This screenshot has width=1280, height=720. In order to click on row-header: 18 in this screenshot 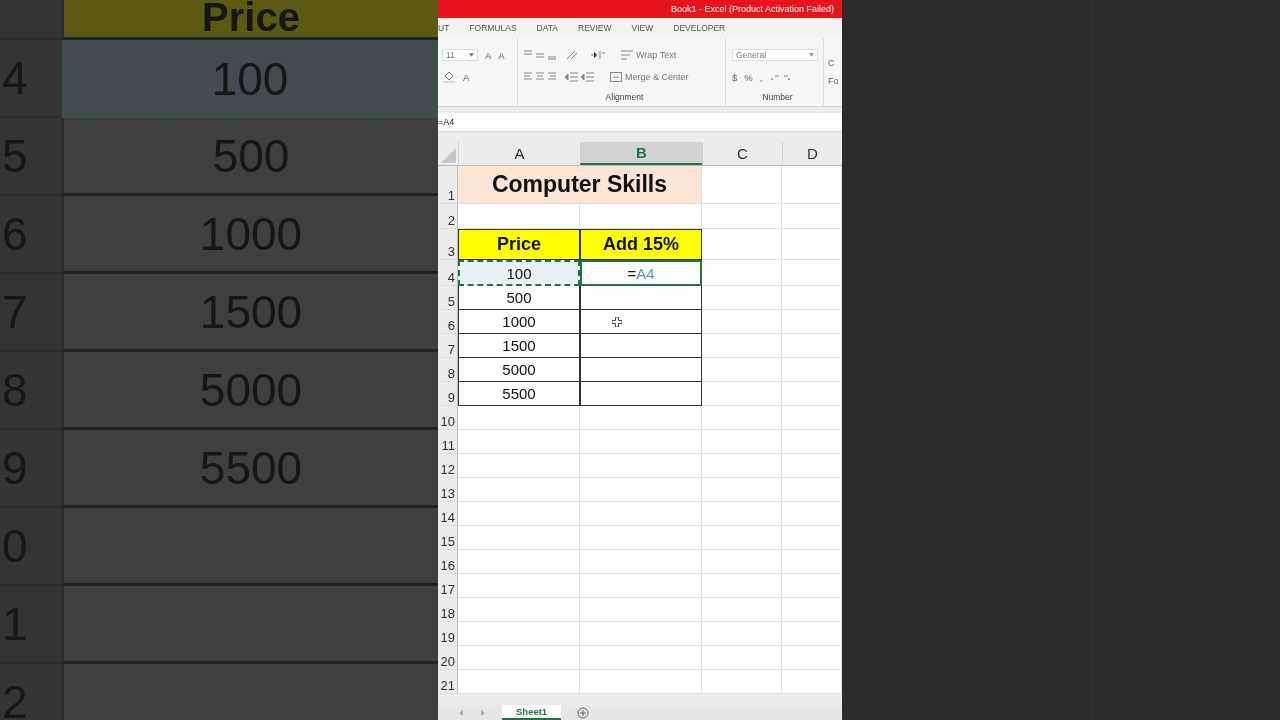, I will do `click(448, 610)`.